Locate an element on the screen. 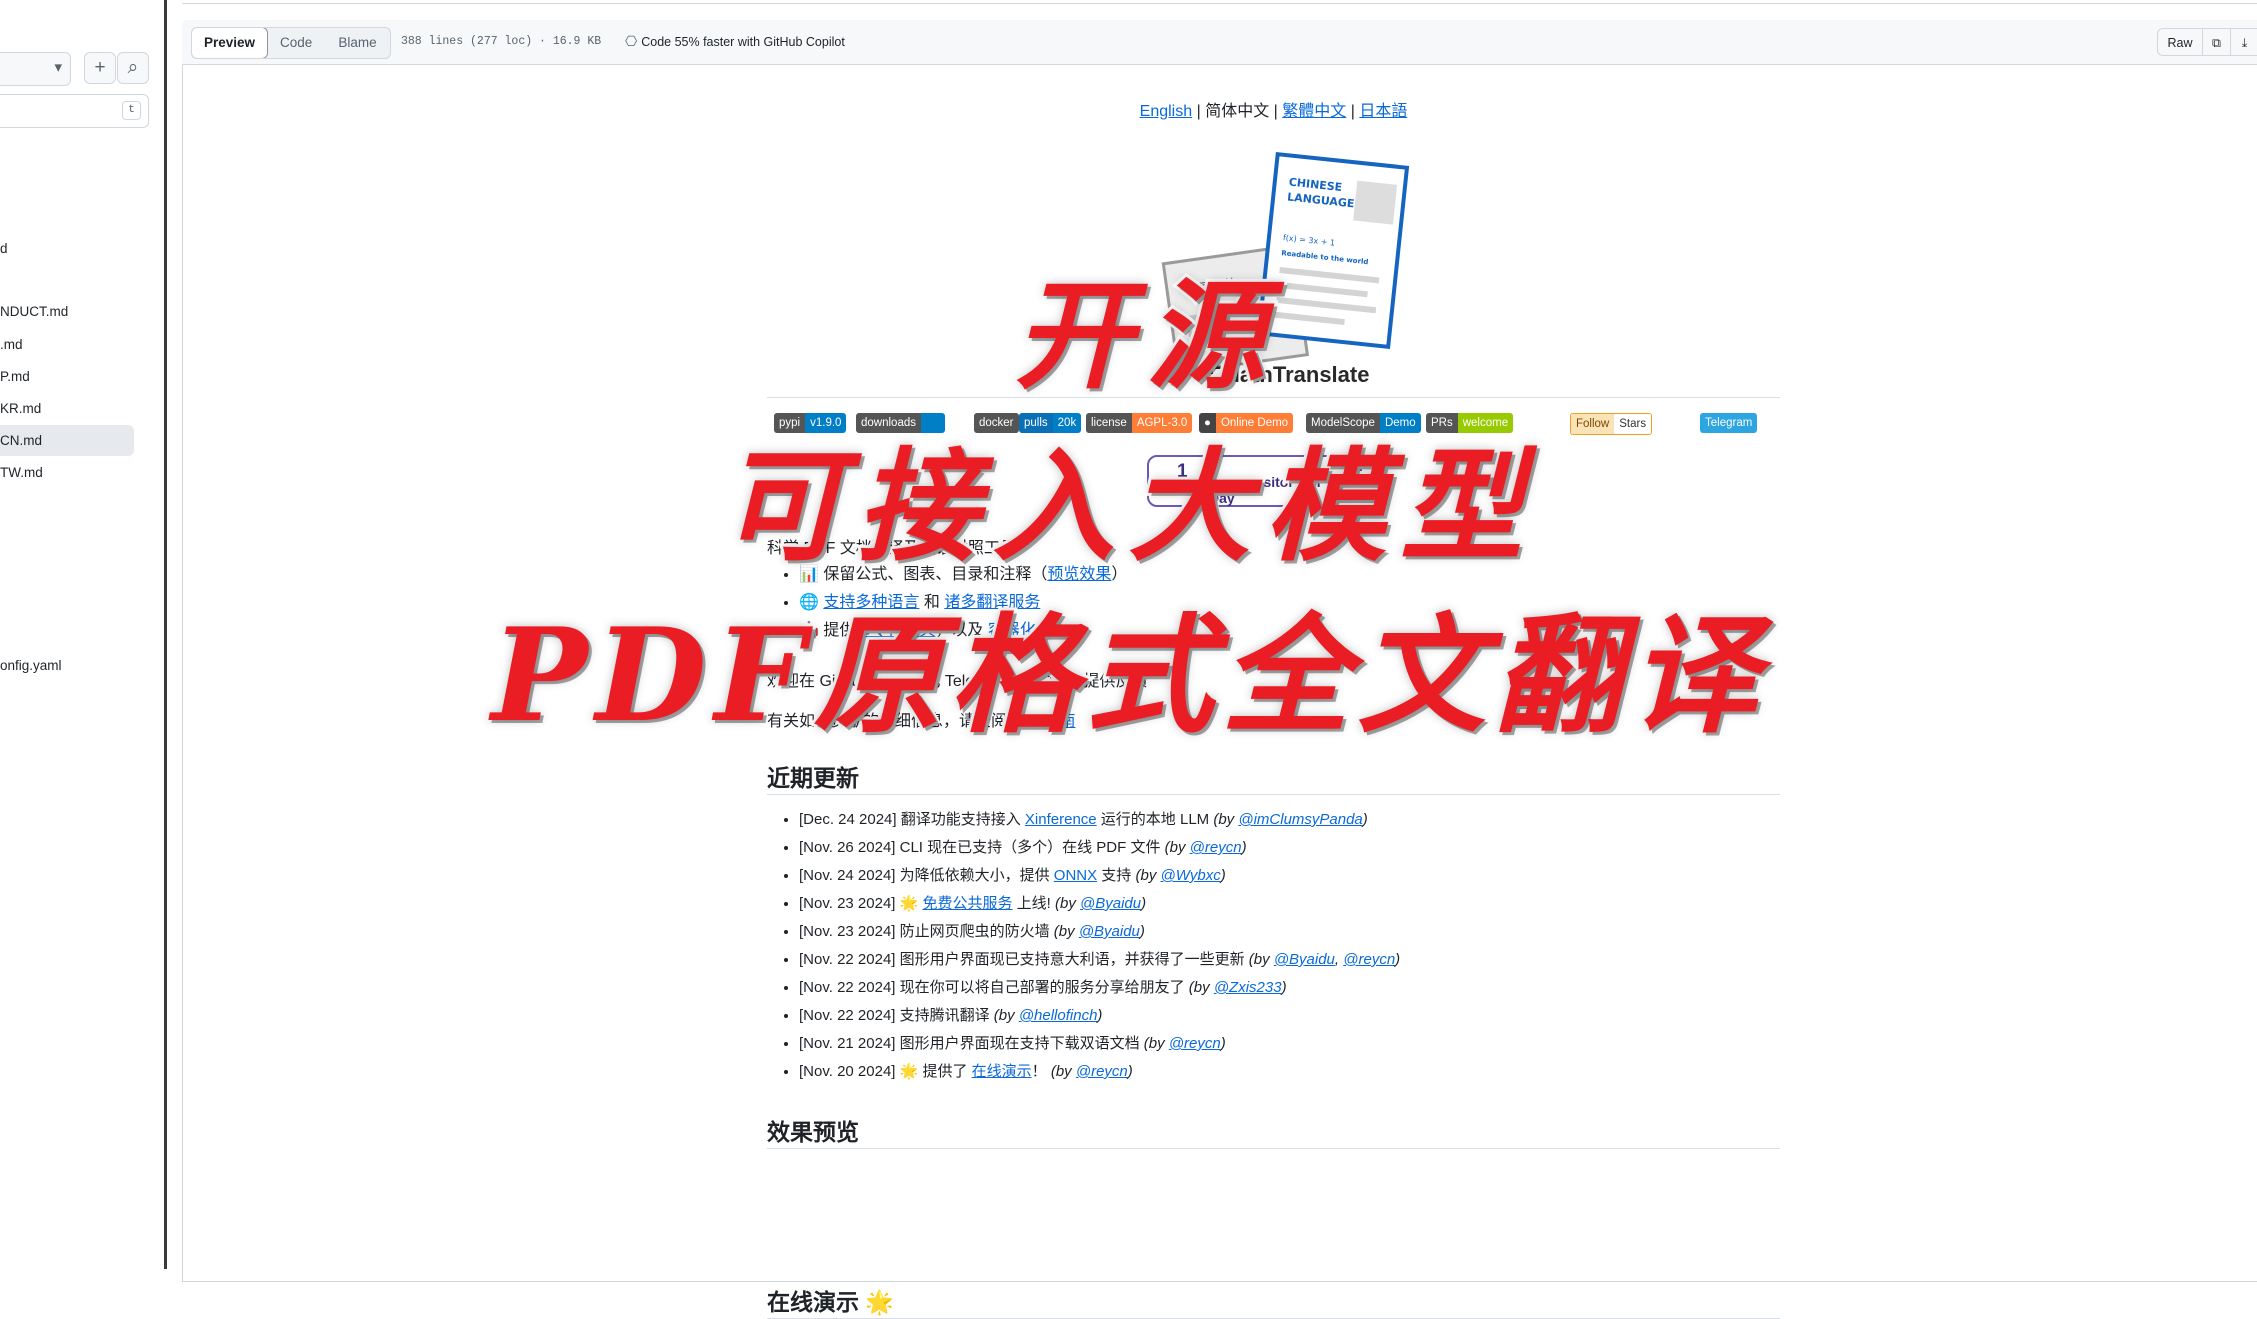 The width and height of the screenshot is (2257, 1319). filter-files-input: t is located at coordinates (74, 111).